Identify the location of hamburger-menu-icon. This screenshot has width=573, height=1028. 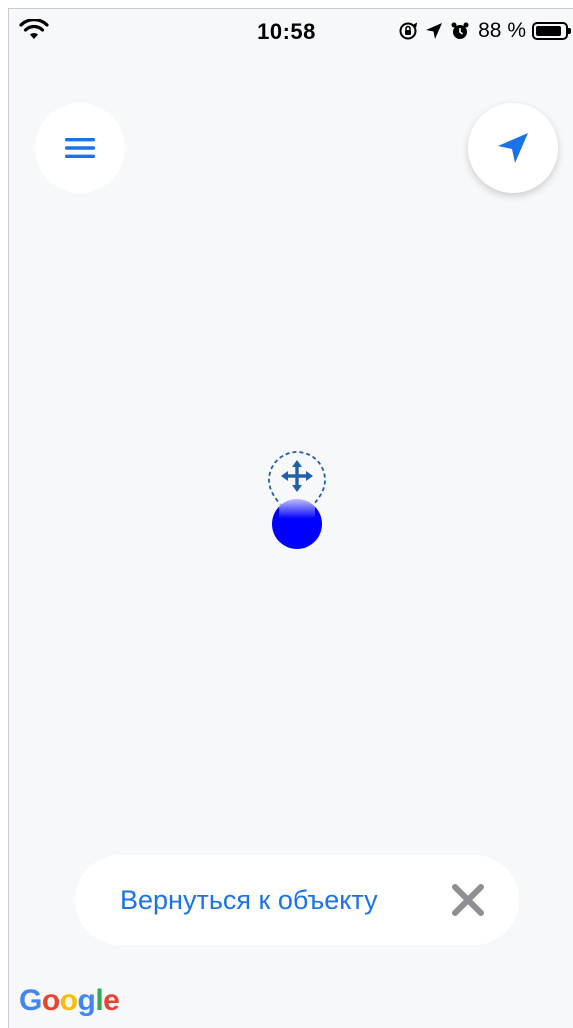
(80, 148).